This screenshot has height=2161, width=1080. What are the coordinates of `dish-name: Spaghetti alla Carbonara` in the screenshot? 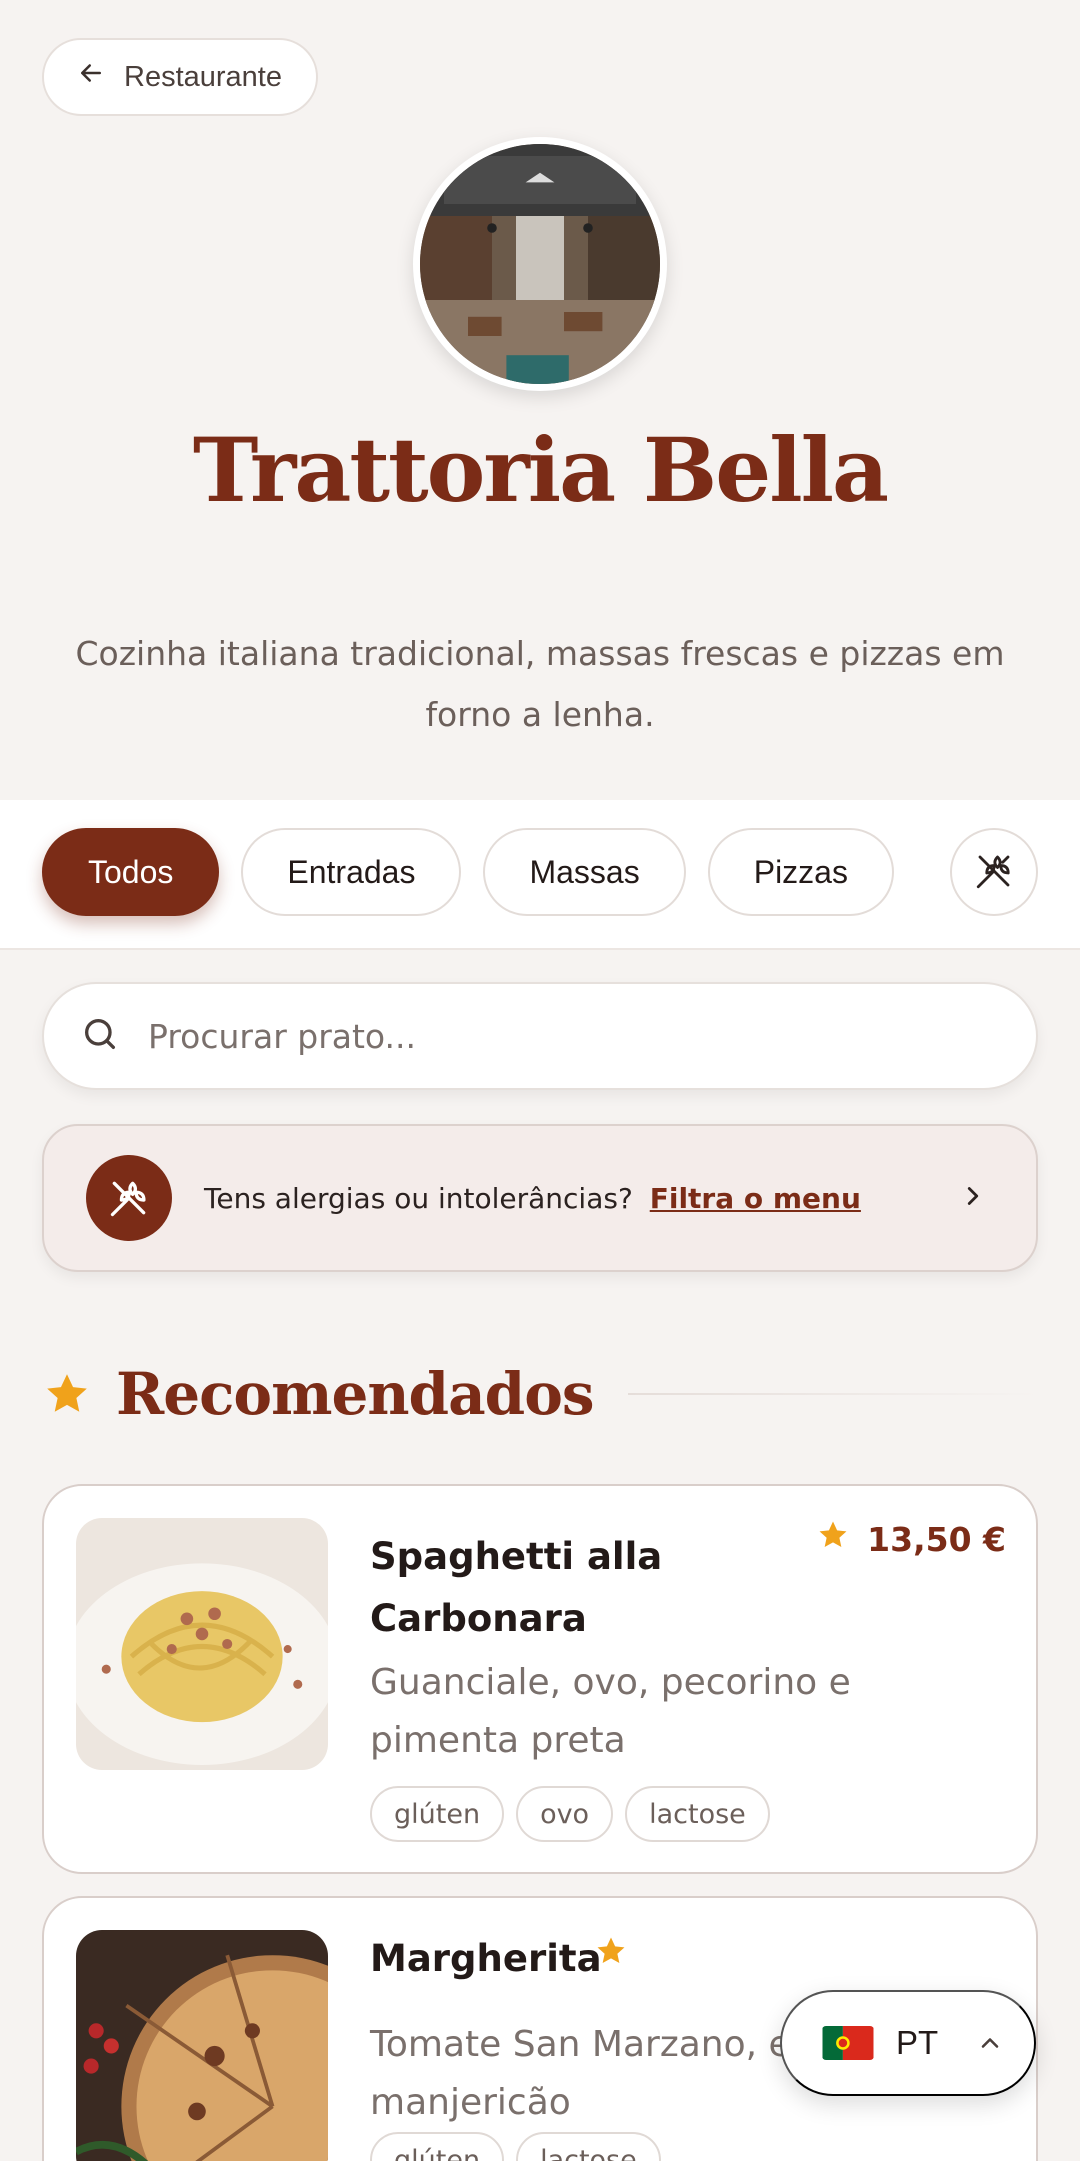 It's located at (516, 1587).